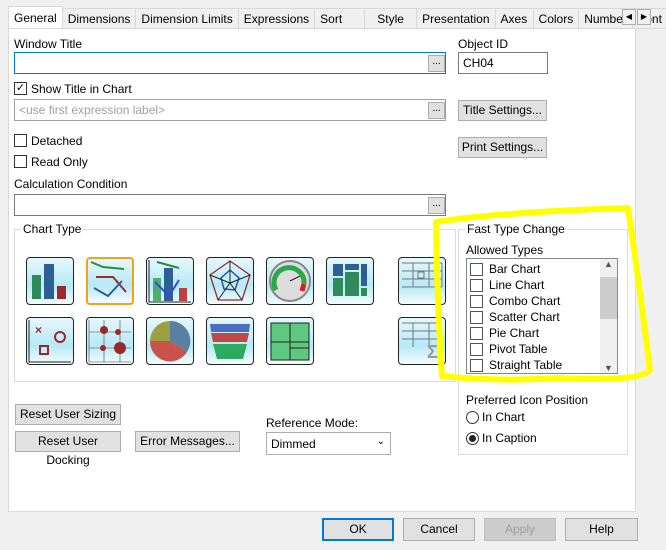  What do you see at coordinates (50, 281) in the screenshot?
I see `bar-chart-icon` at bounding box center [50, 281].